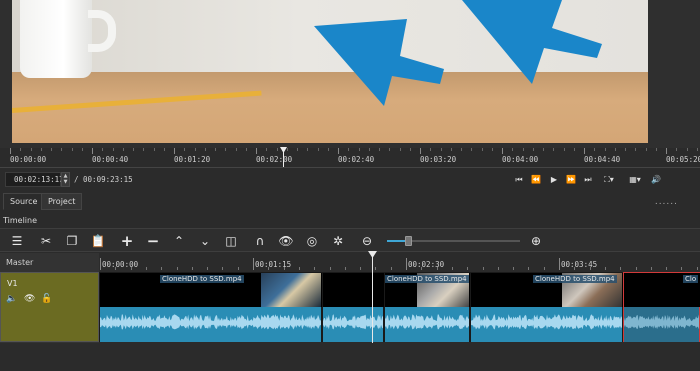 The height and width of the screenshot is (371, 700). Describe the element at coordinates (179, 241) in the screenshot. I see `chevron-up-icon: ⌃` at that location.